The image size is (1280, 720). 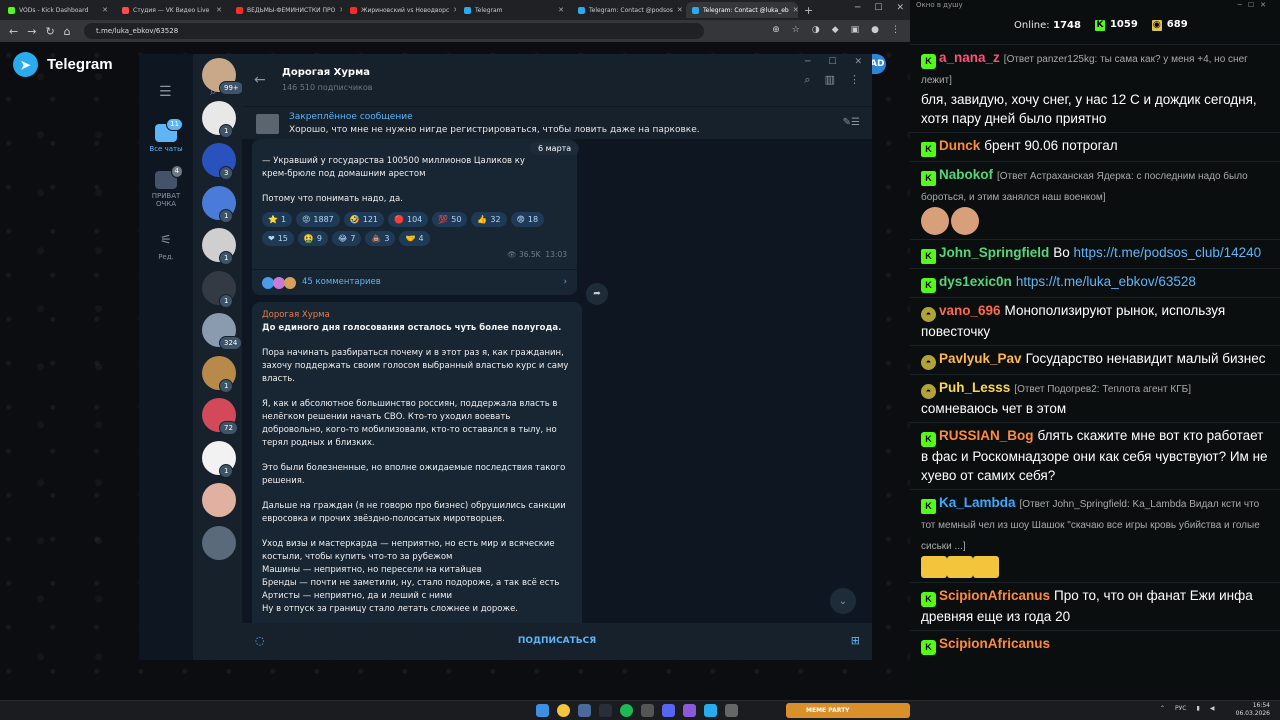 I want to click on chat-username: Ka_Lambda, so click(x=977, y=502).